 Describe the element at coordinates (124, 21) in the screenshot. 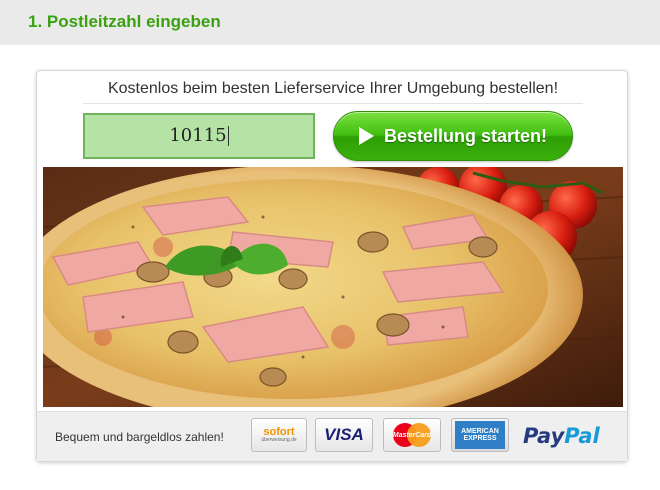

I see `step-title: 1. Postleitzahl eingeben` at that location.